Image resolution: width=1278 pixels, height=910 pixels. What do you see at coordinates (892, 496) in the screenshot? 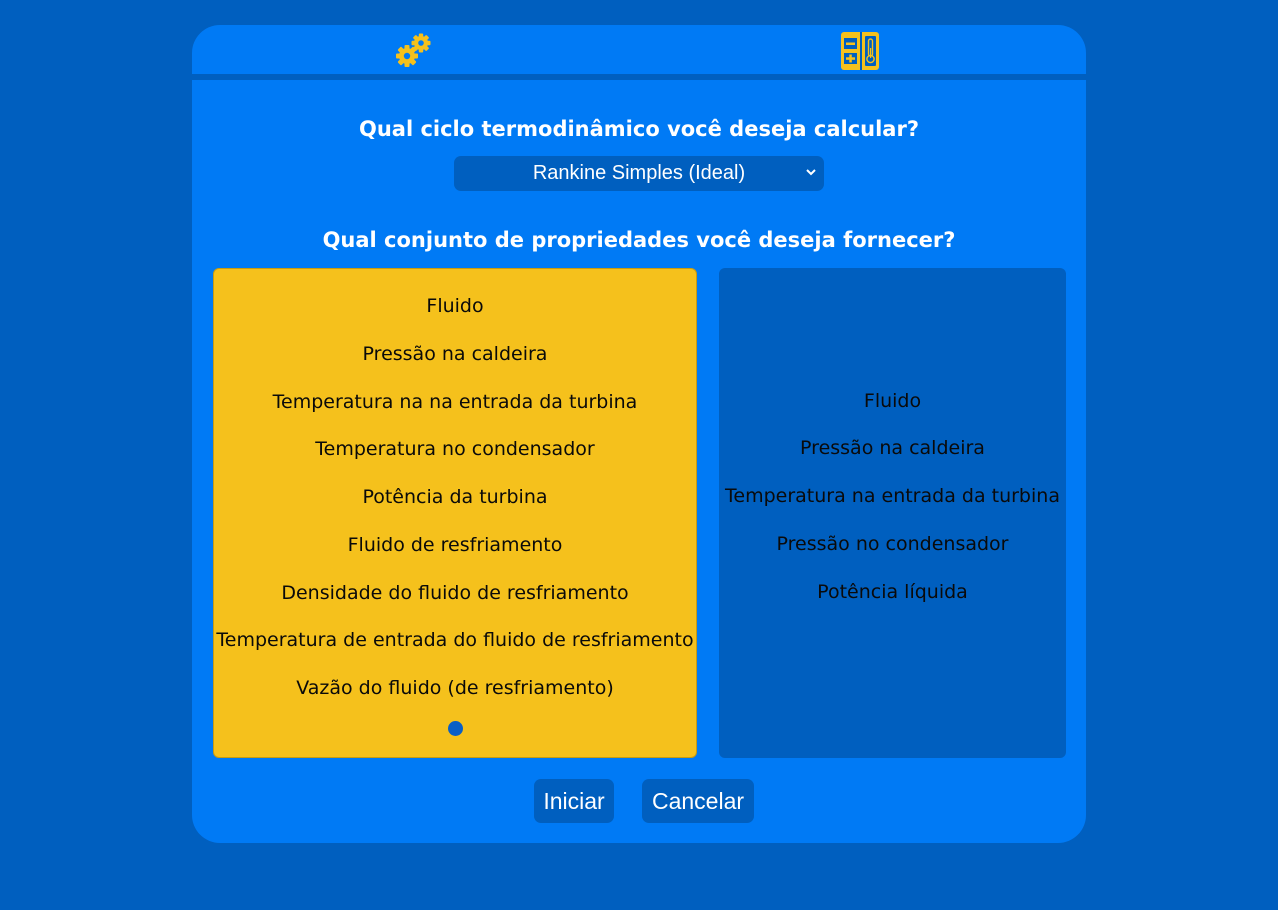
I see `property-item: Temperatura na entrada da turbina` at bounding box center [892, 496].